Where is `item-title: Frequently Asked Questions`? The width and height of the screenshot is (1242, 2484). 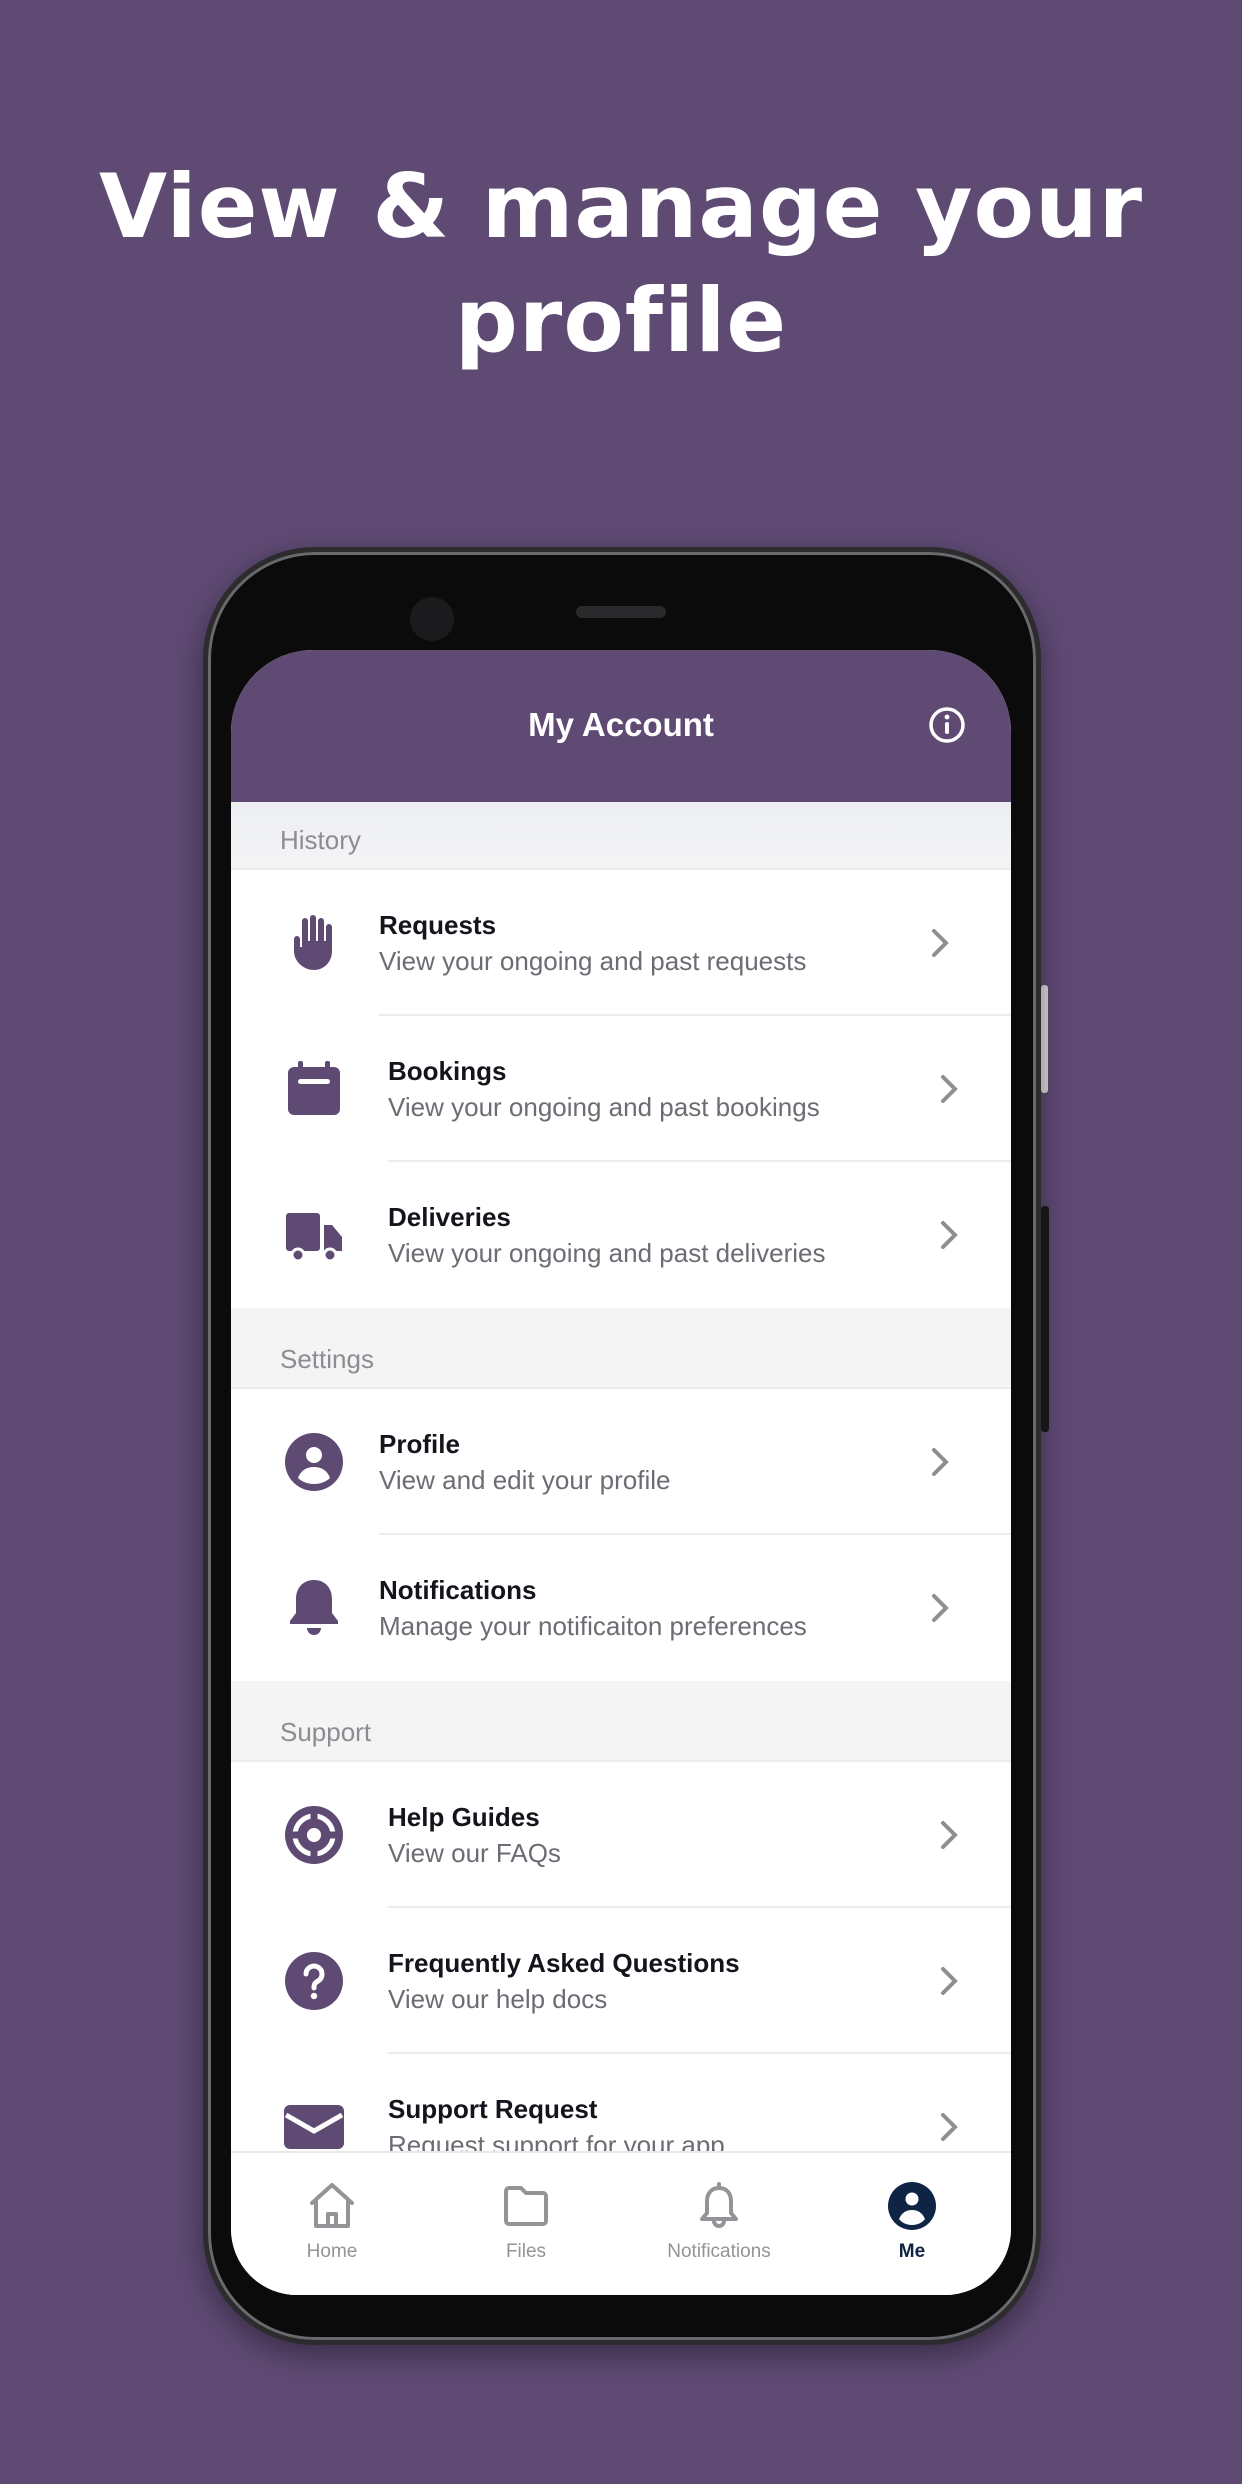
item-title: Frequently Asked Questions is located at coordinates (564, 1963).